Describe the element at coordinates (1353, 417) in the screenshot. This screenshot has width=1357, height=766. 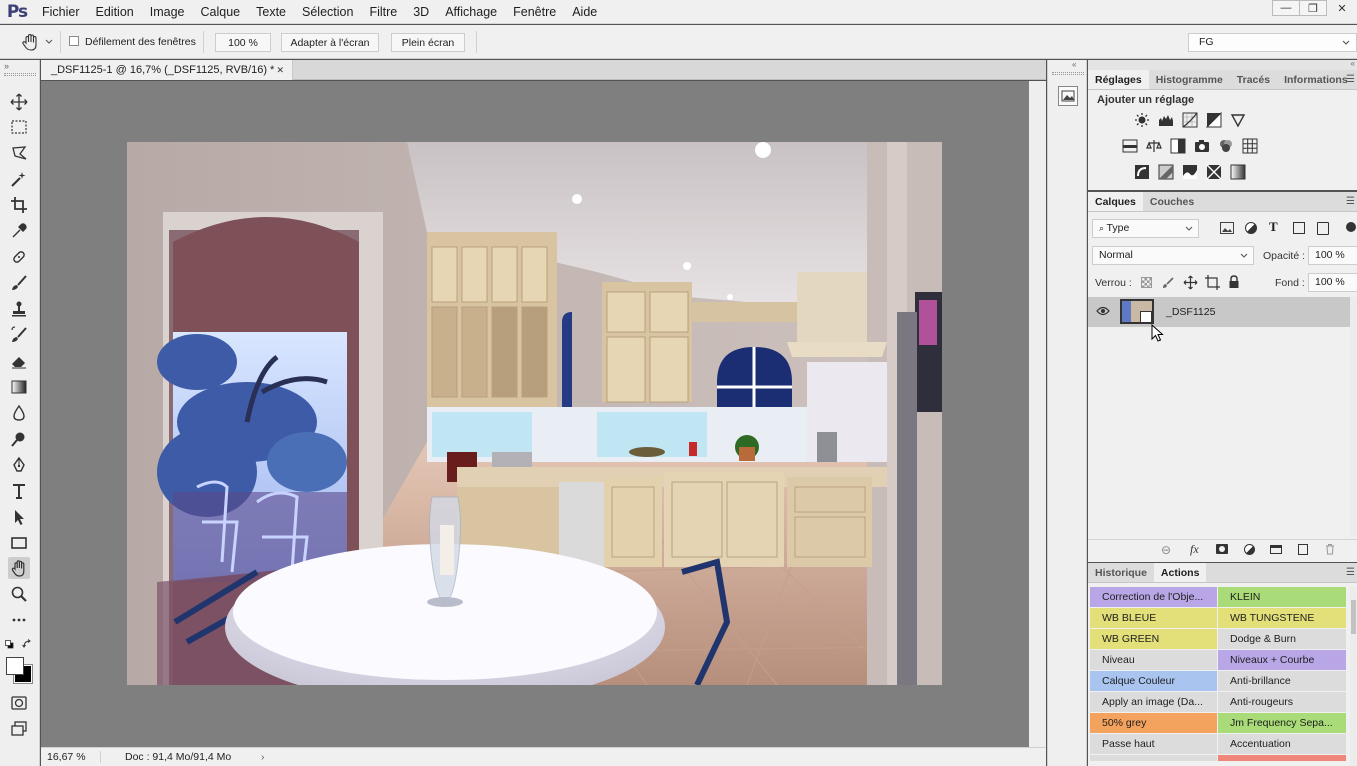
I see `layers-scroll-track` at that location.